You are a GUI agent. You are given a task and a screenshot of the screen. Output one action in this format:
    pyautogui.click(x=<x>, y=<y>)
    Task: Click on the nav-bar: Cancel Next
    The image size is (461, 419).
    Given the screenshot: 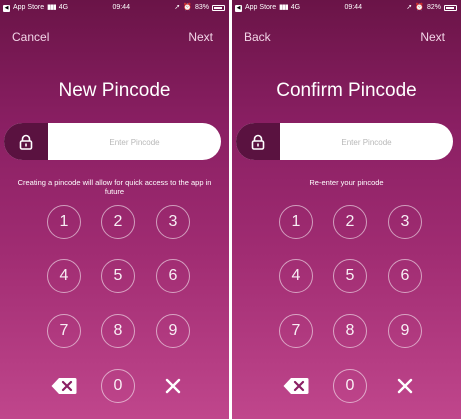 What is the action you would take?
    pyautogui.click(x=114, y=37)
    